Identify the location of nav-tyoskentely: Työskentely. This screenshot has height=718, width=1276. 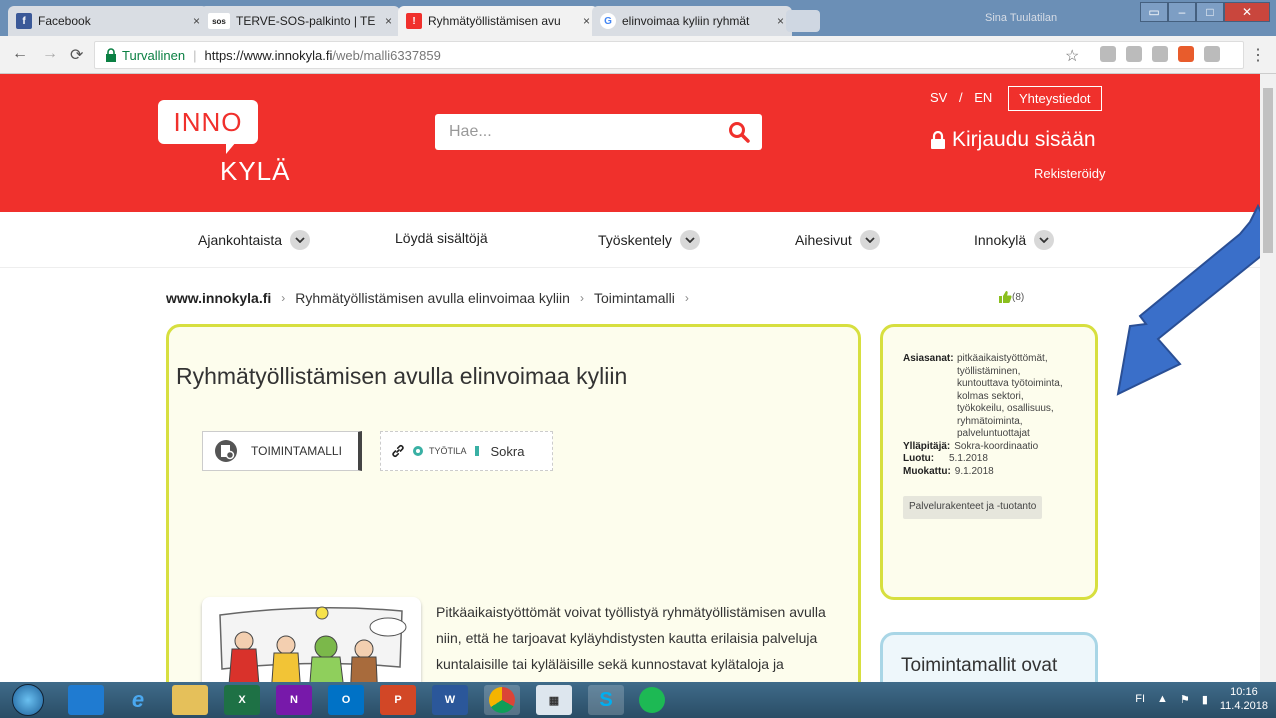
(649, 240).